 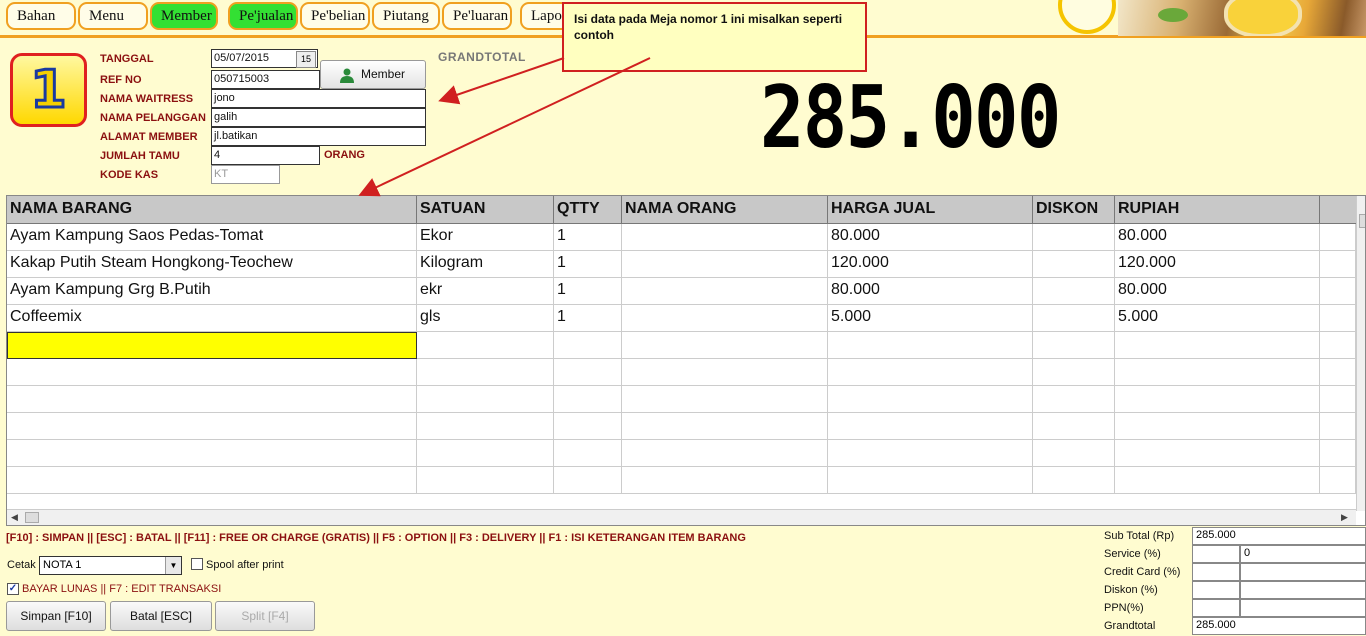 What do you see at coordinates (56, 616) in the screenshot?
I see `simpan-button: Simpan [F10]` at bounding box center [56, 616].